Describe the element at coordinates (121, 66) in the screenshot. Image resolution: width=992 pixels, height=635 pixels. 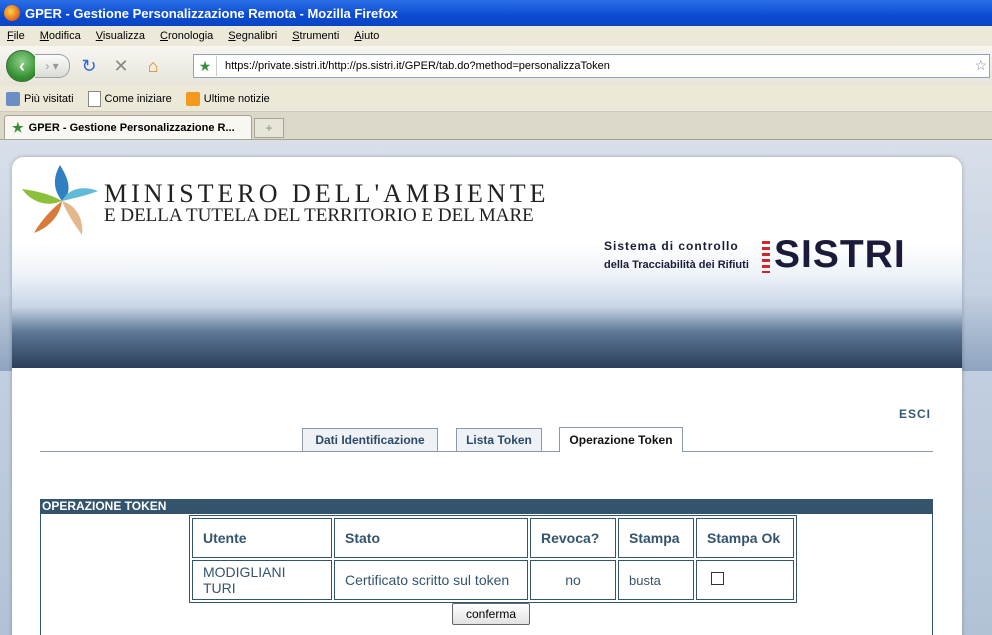
I see `stop-icon: ✕` at that location.